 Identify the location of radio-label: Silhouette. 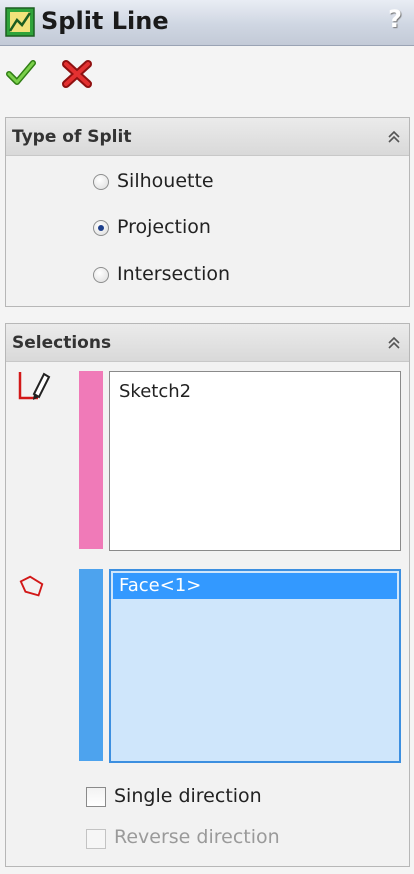
(165, 181).